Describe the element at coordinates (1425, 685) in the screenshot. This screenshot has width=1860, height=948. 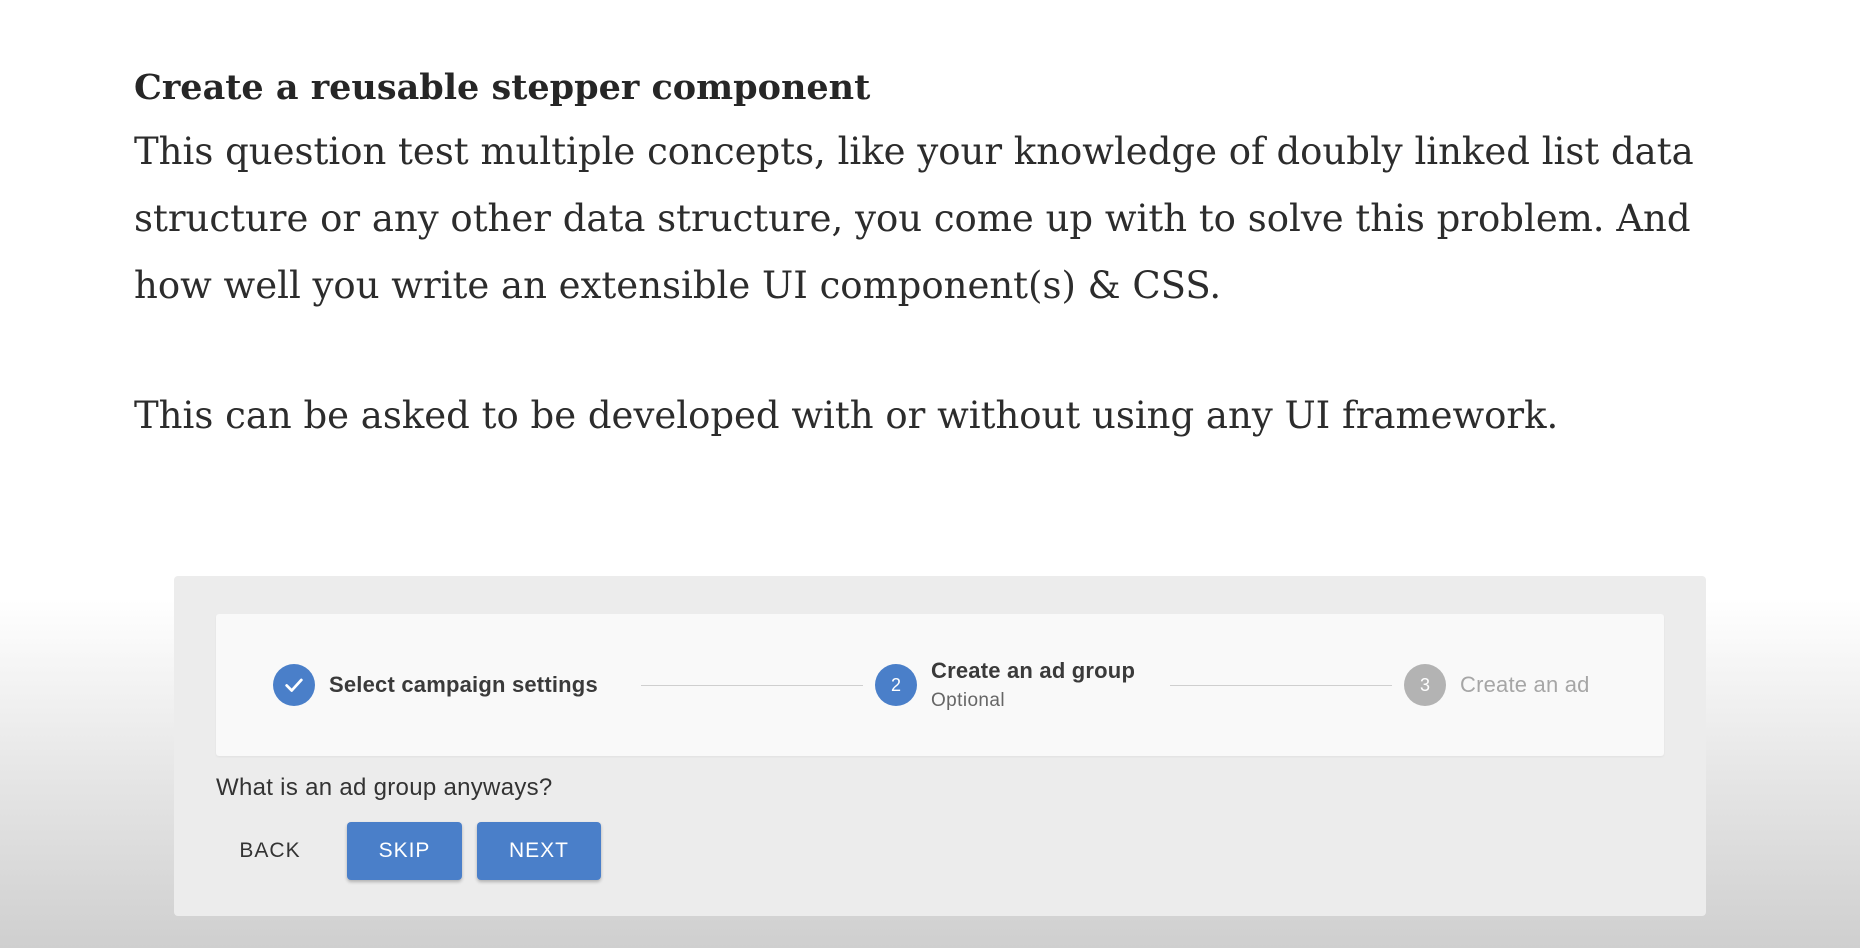
I see `step-number-badge: 3` at that location.